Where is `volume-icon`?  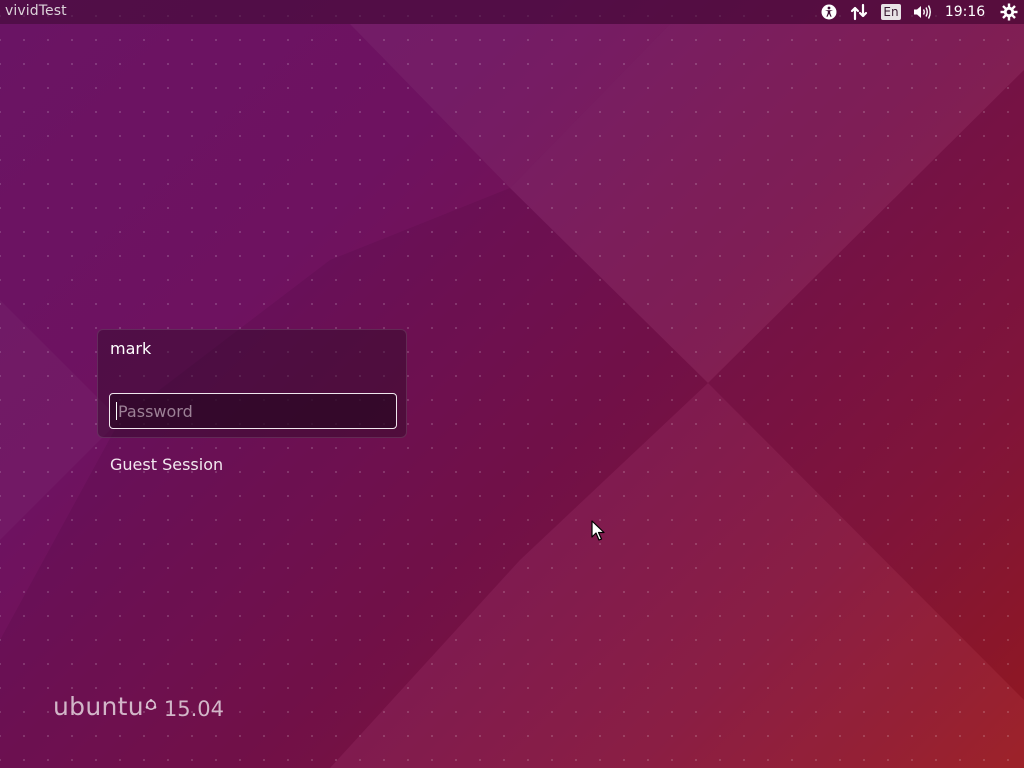 volume-icon is located at coordinates (922, 12).